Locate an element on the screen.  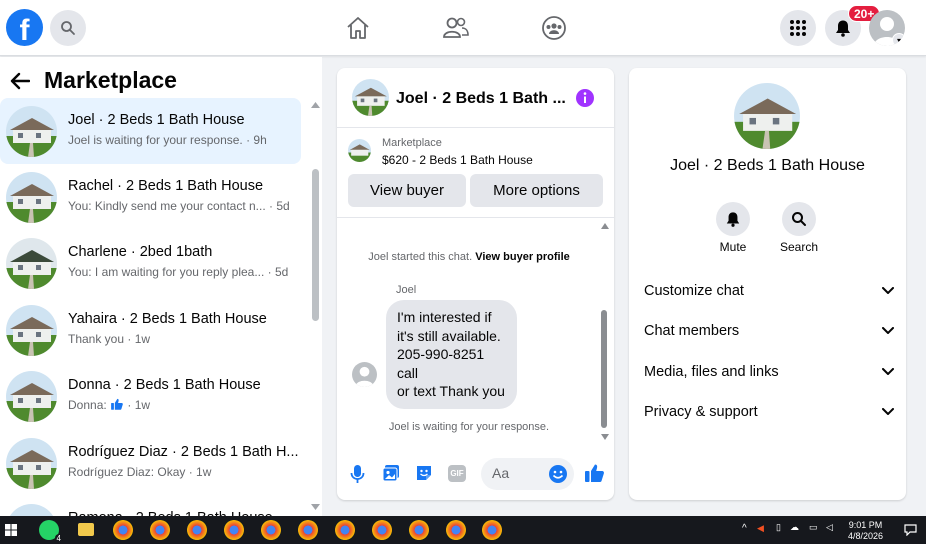
chat-scroll-down-icon is located at coordinates (605, 437).